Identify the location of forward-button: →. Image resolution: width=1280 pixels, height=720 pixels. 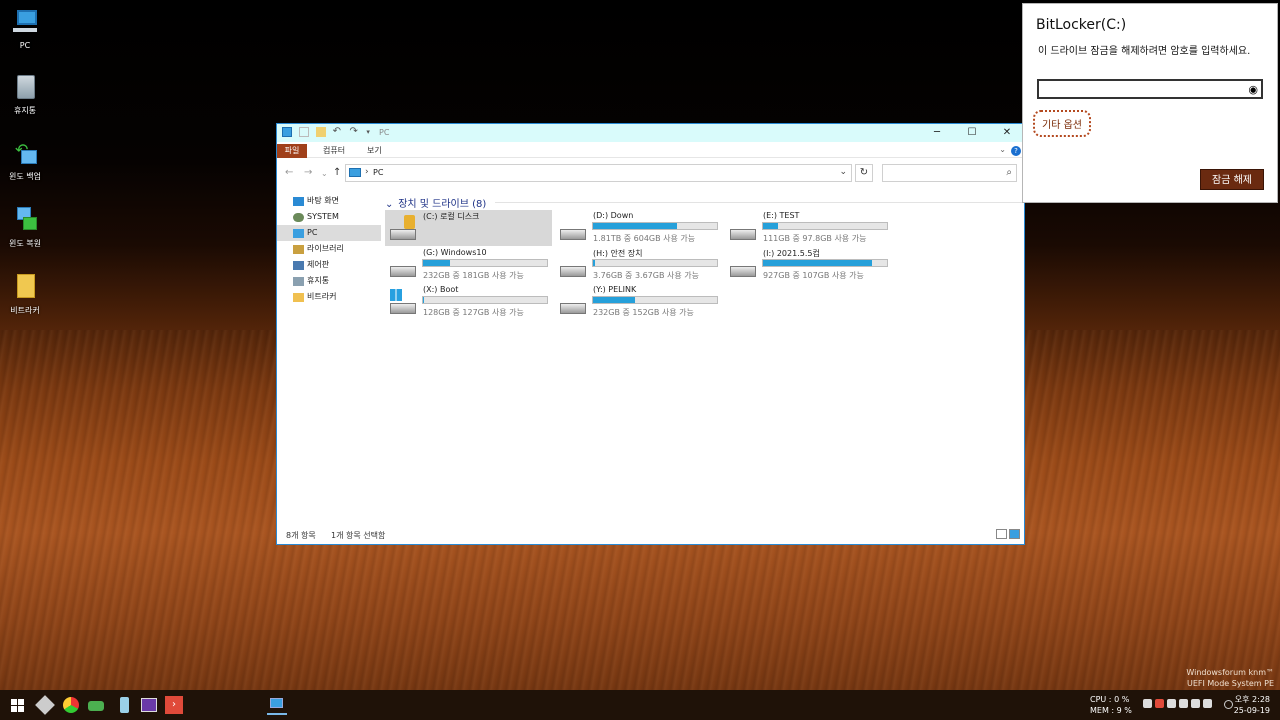
(308, 172).